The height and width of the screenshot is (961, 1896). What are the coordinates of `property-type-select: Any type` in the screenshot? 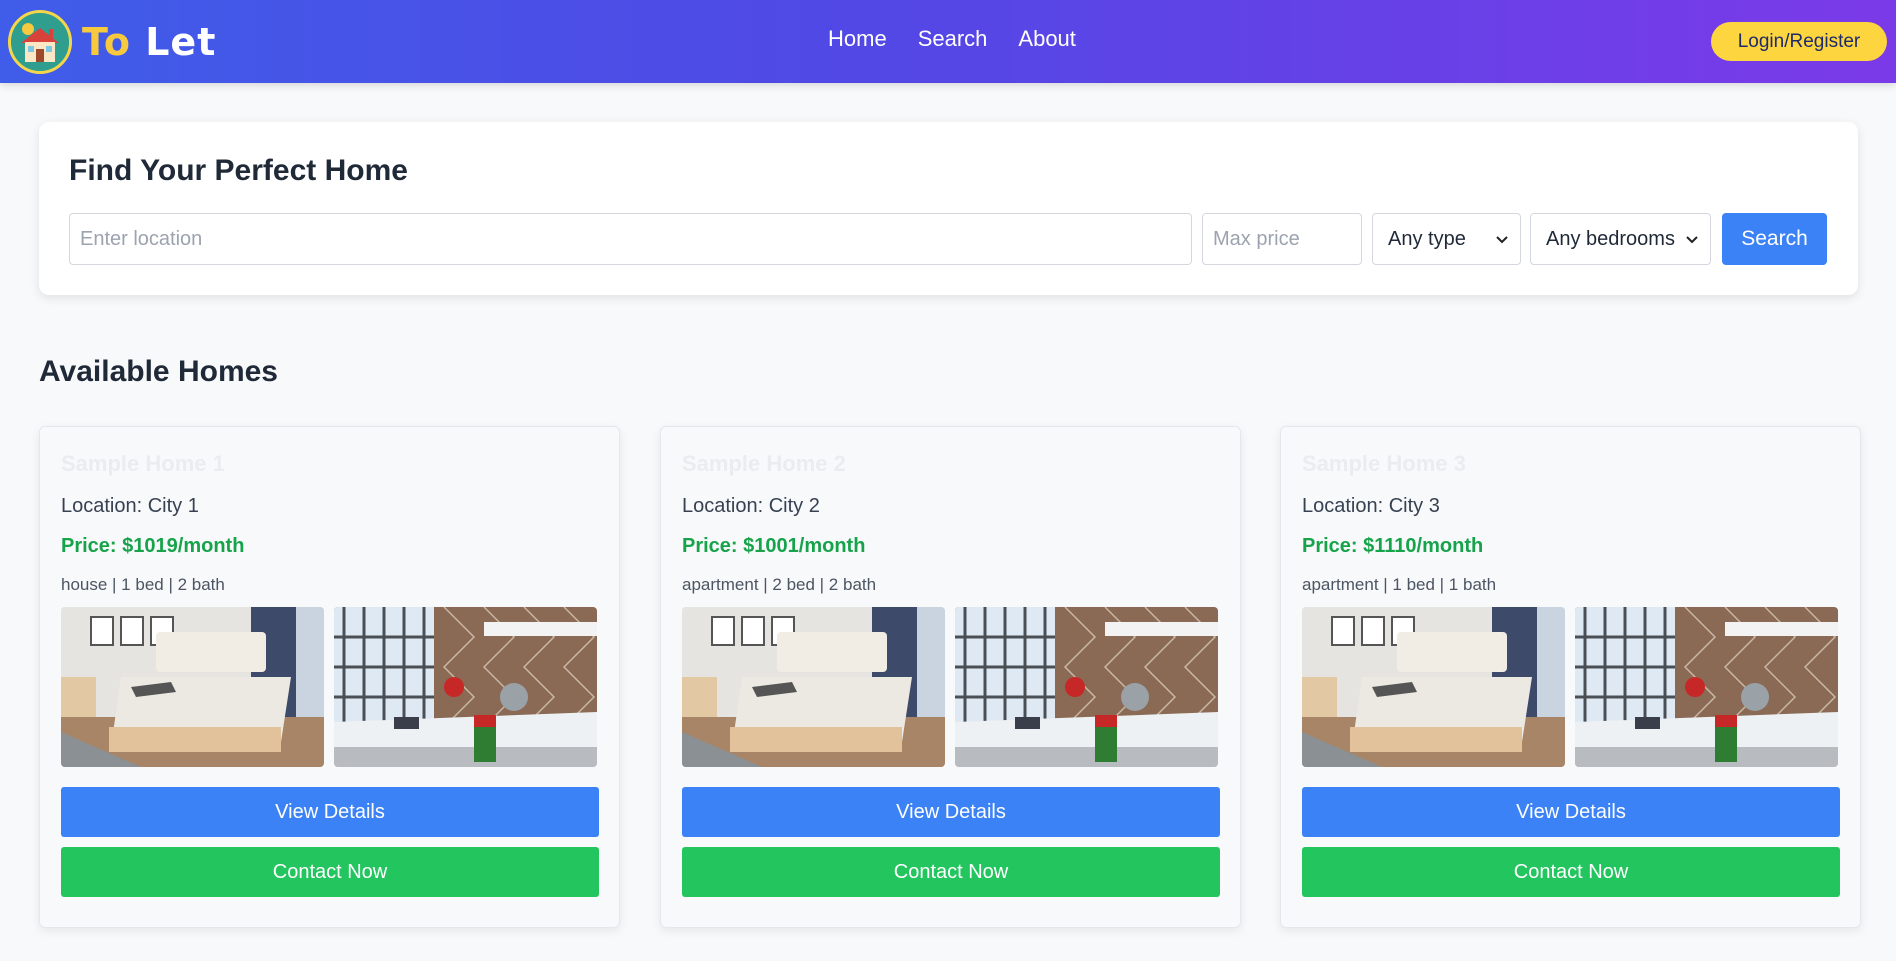 It's located at (1446, 239).